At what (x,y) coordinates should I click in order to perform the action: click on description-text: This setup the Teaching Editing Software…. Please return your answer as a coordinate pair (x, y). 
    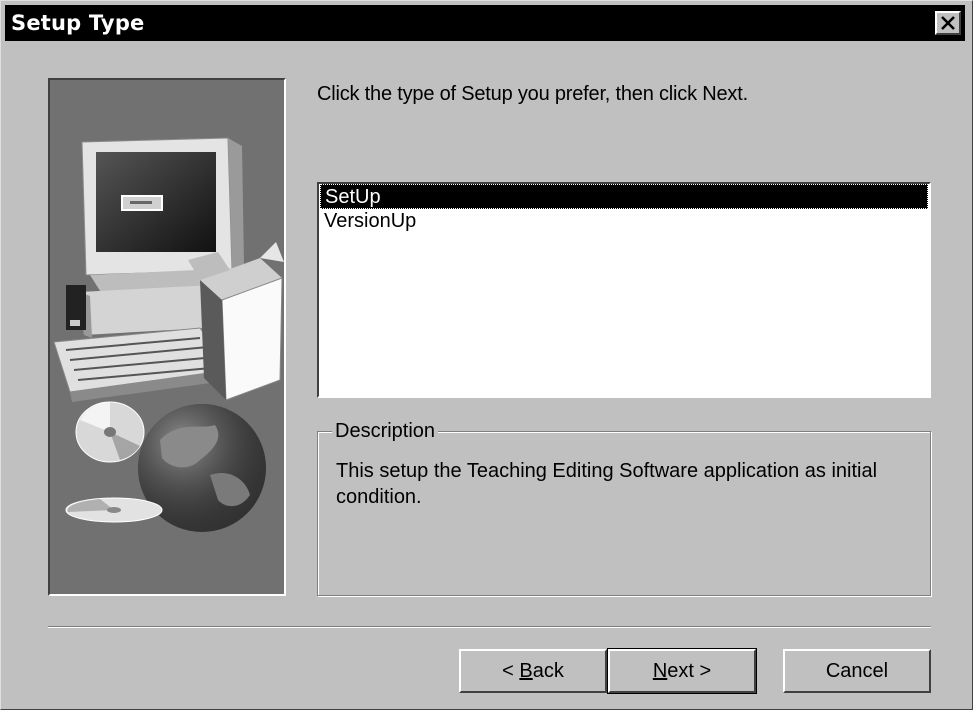
    Looking at the image, I should click on (607, 484).